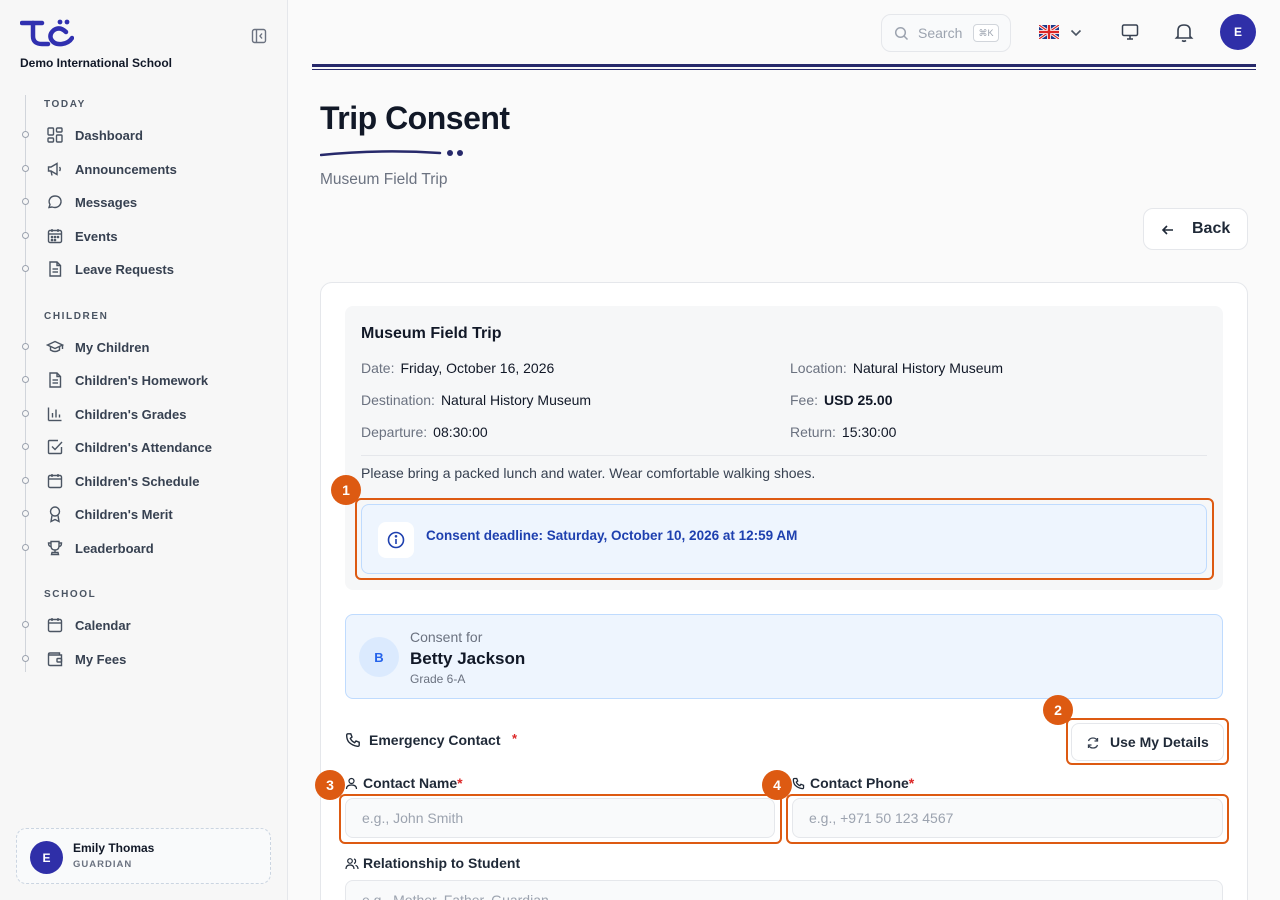  Describe the element at coordinates (147, 236) in the screenshot. I see `sidebar-item-events: Events` at that location.